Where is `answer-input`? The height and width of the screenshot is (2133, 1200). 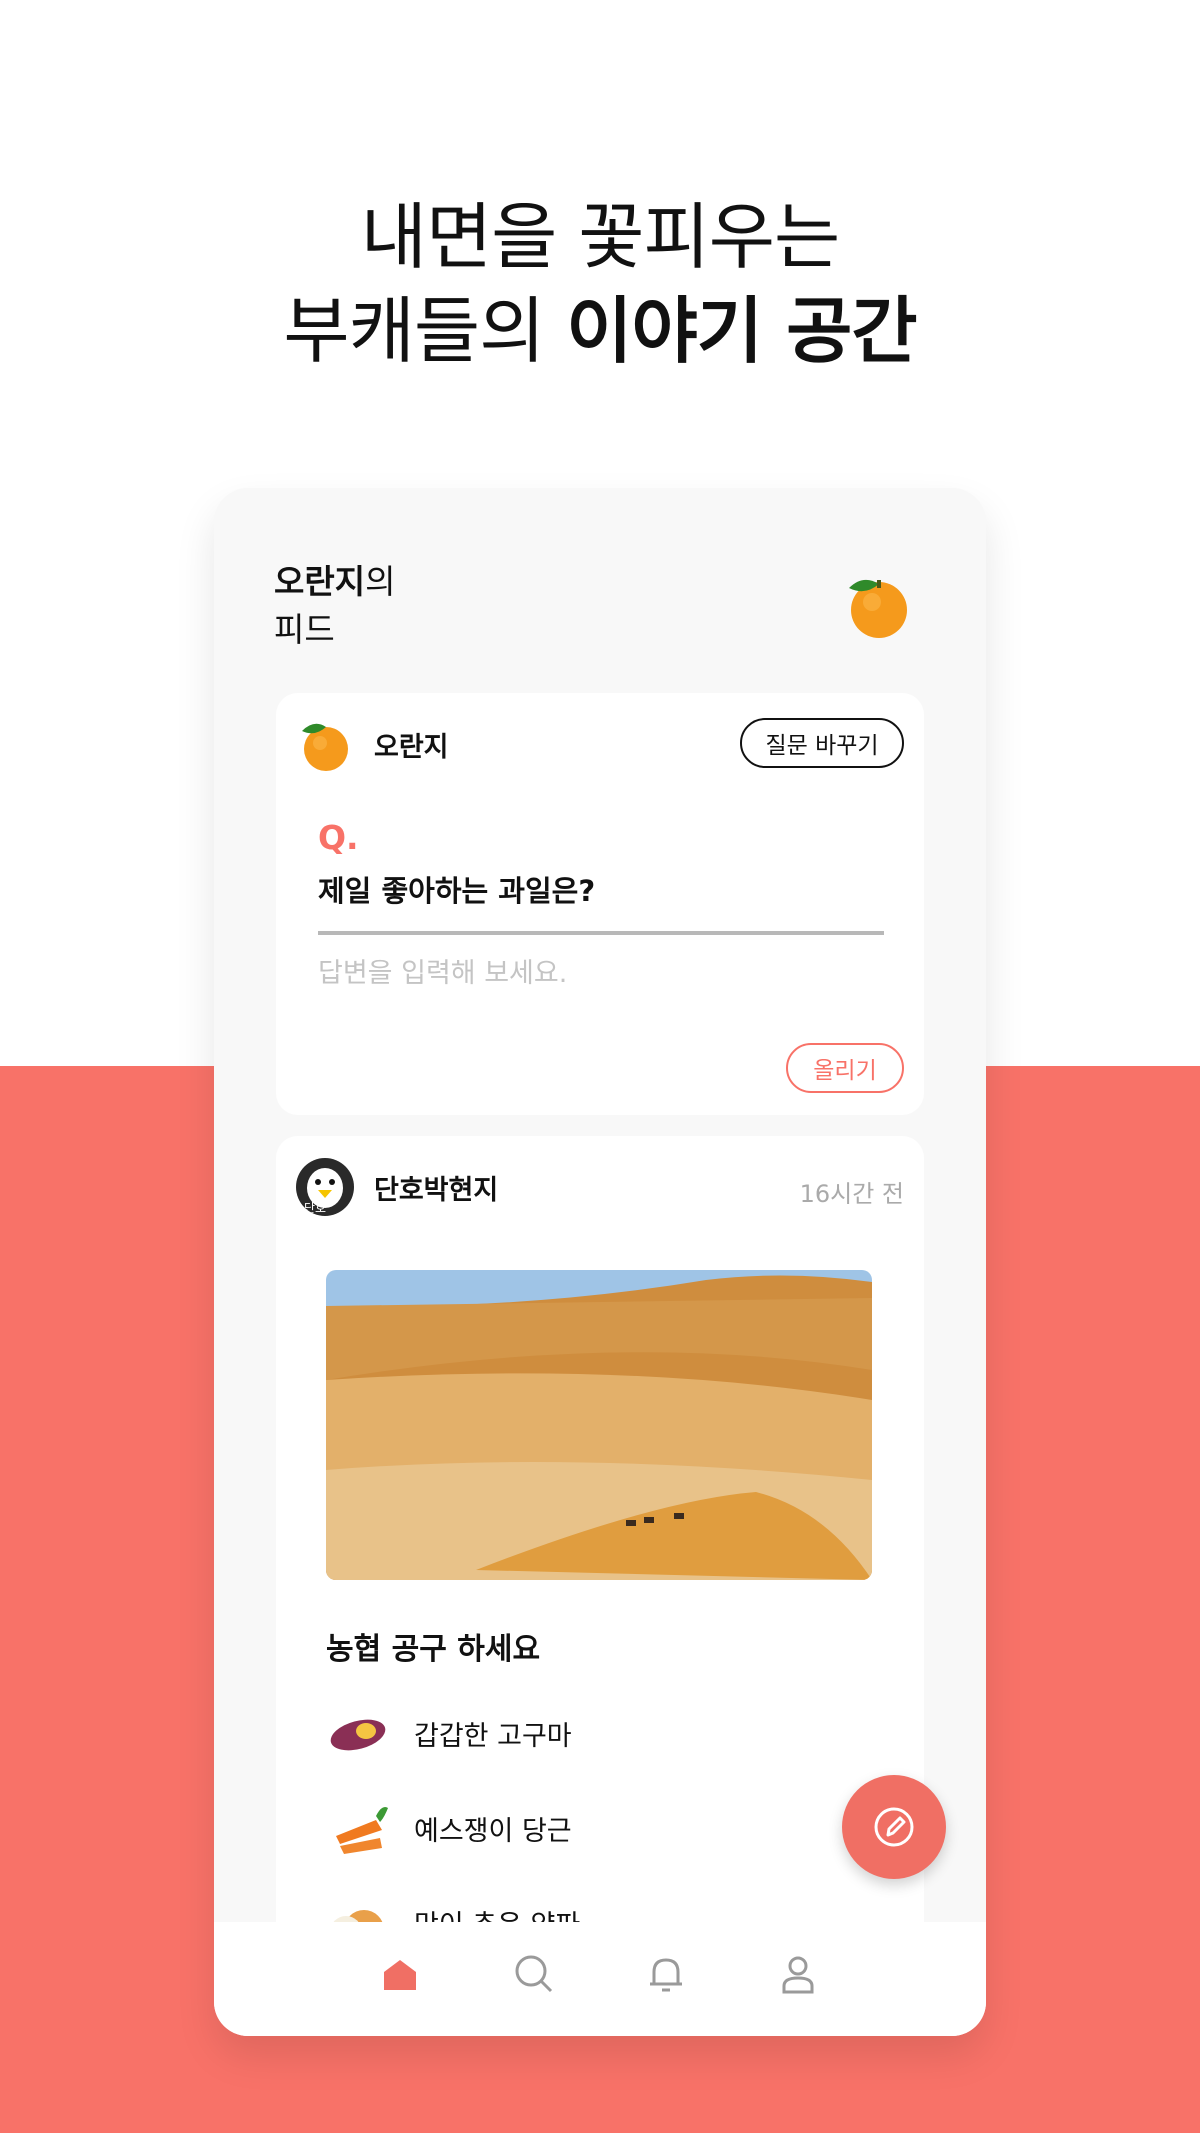
answer-input is located at coordinates (598, 973).